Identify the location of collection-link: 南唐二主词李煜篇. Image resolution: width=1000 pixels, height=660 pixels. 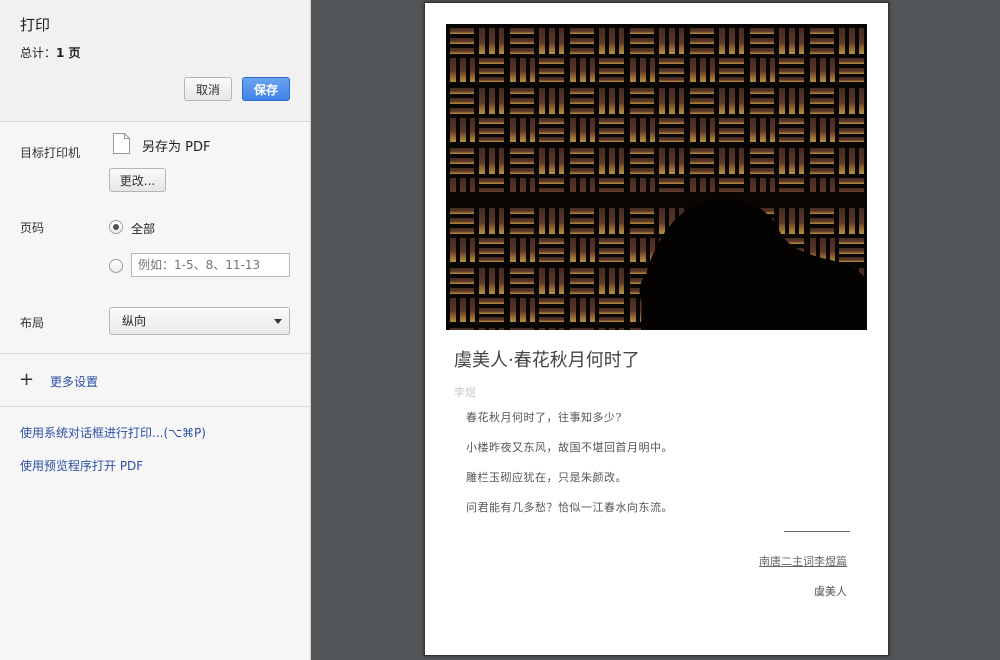
(803, 561).